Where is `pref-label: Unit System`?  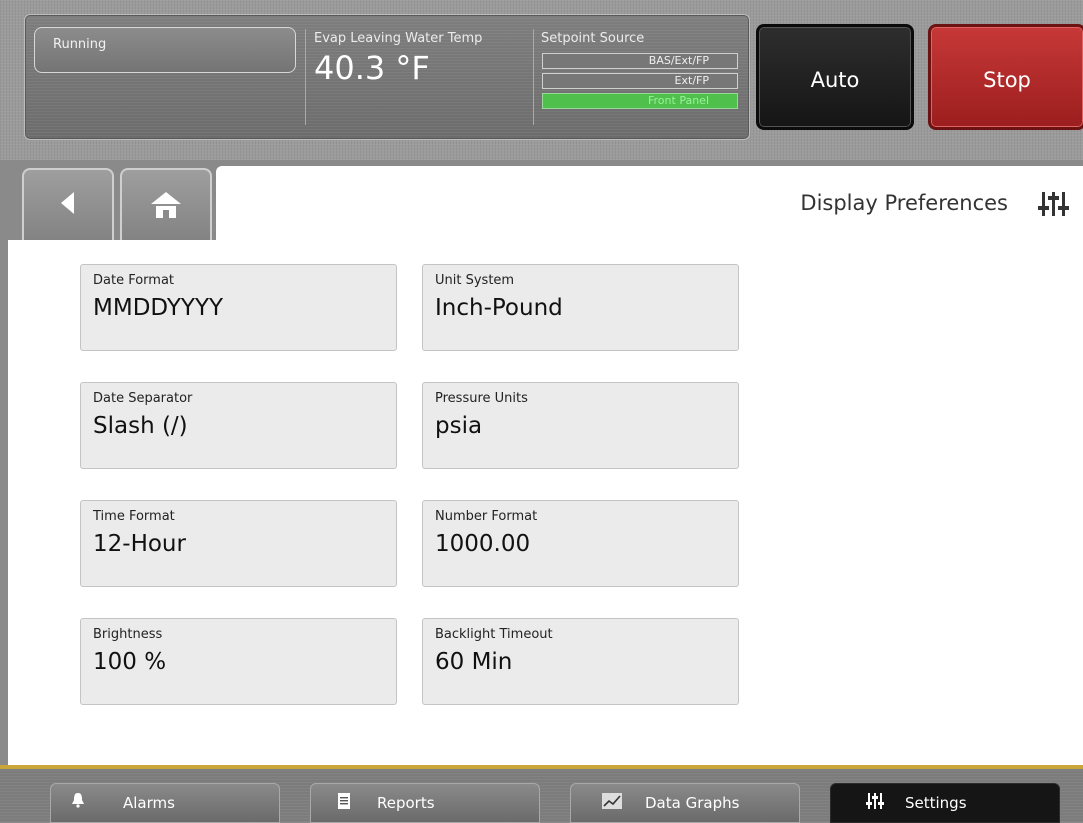
pref-label: Unit System is located at coordinates (475, 280).